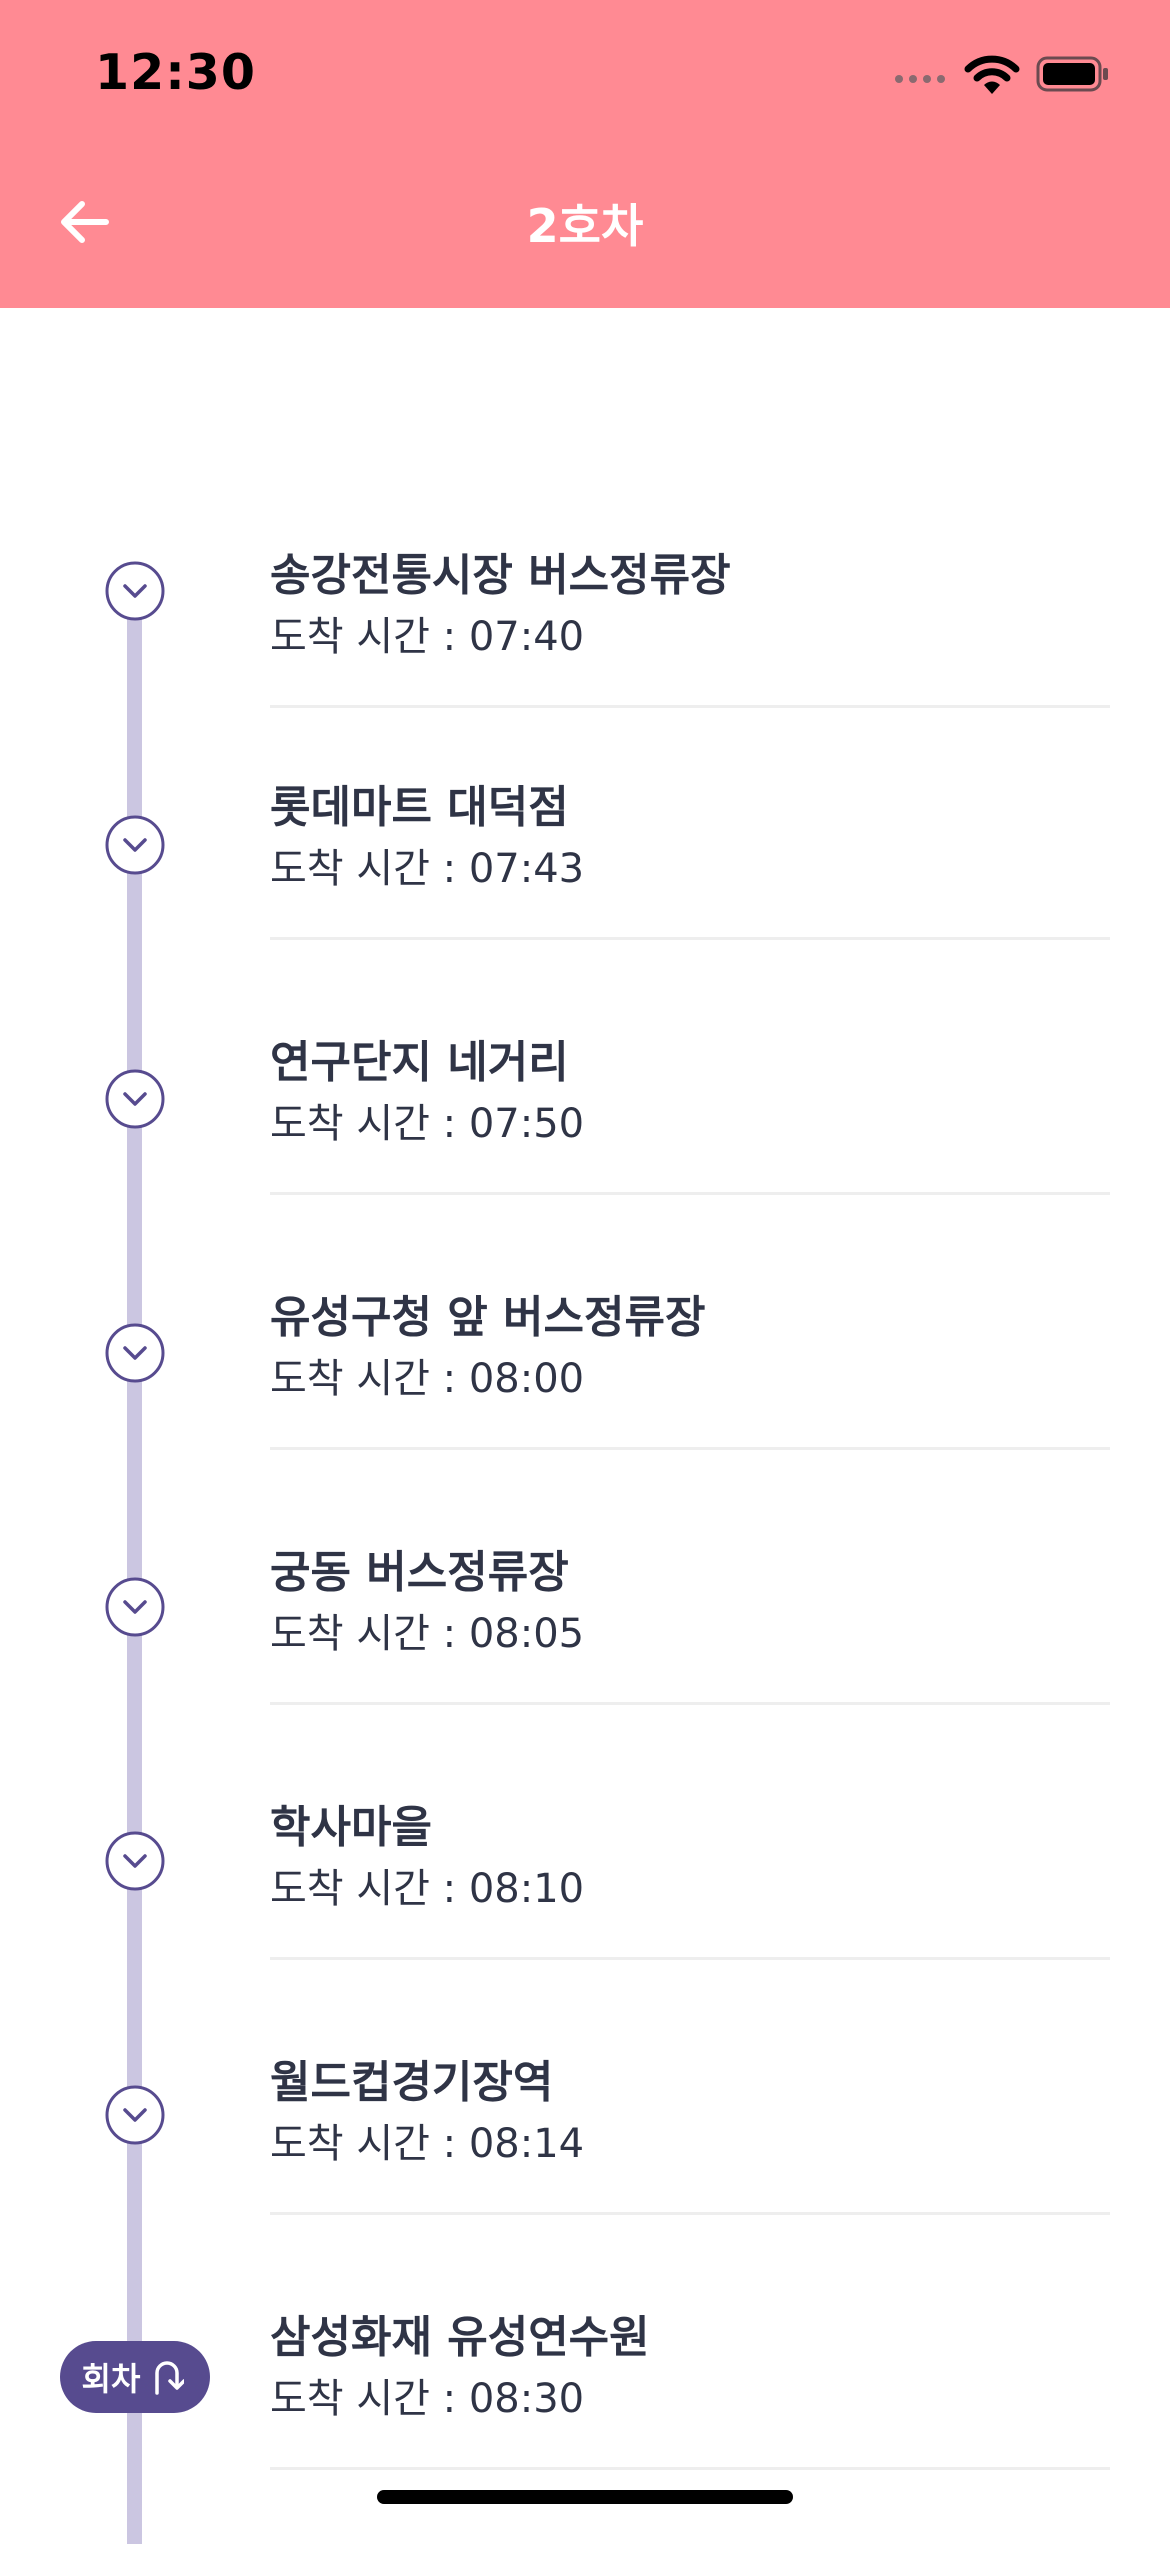 The height and width of the screenshot is (2559, 1170). What do you see at coordinates (585, 1666) in the screenshot?
I see `stop-item: 궁동 버스정류장 도착 시간 : 08:05` at bounding box center [585, 1666].